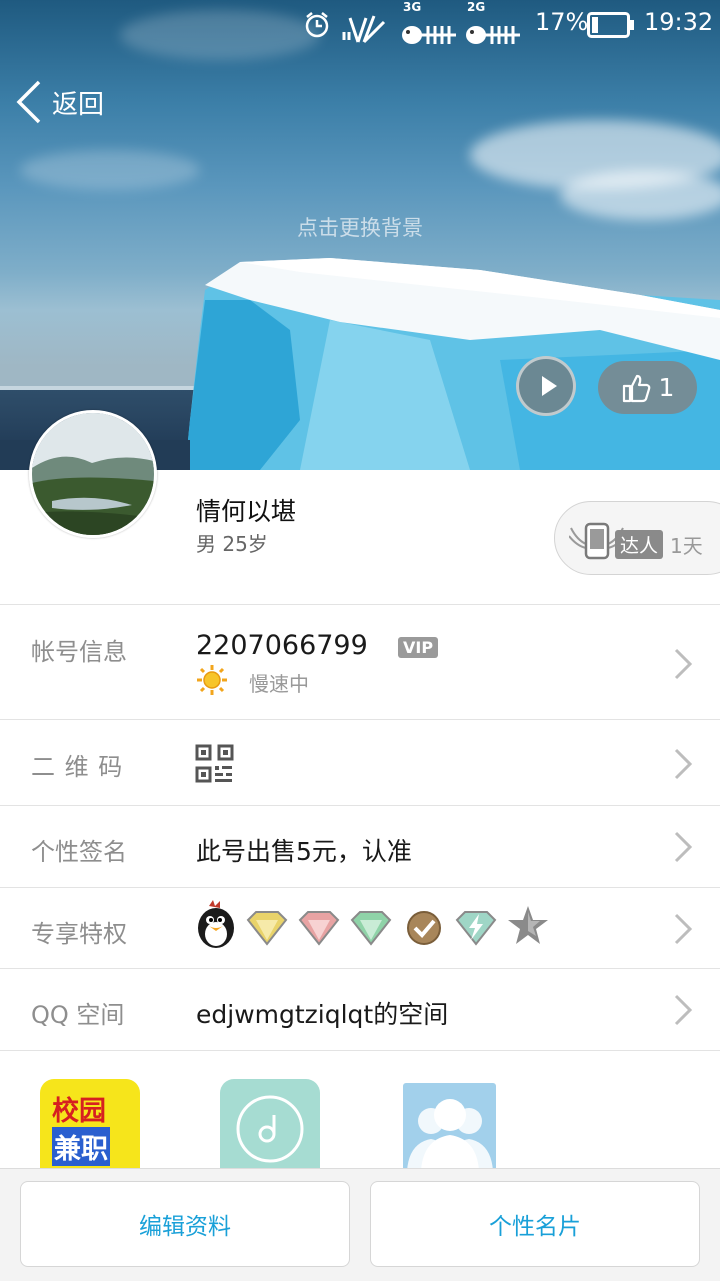 This screenshot has height=1281, width=720. What do you see at coordinates (78, 104) in the screenshot?
I see `back-label: 返回` at bounding box center [78, 104].